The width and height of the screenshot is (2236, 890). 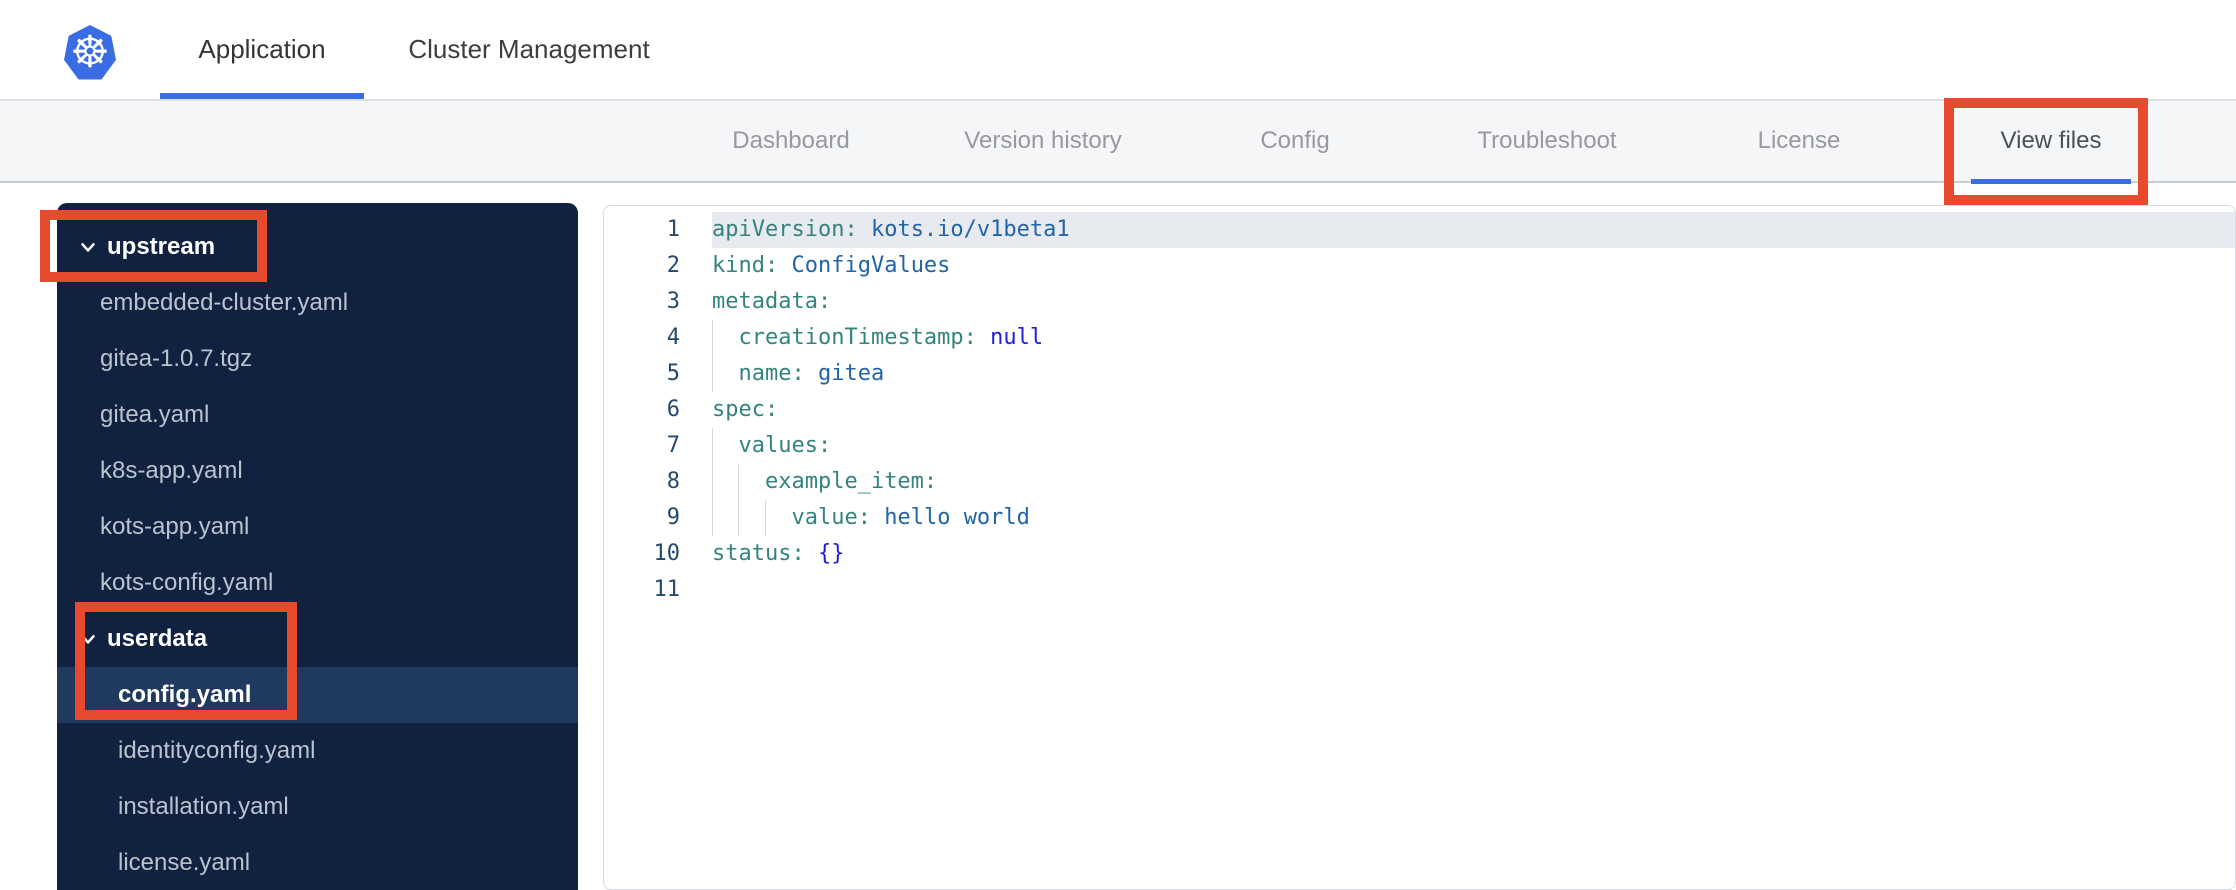 What do you see at coordinates (185, 694) in the screenshot?
I see `tree-item-label: config.yaml` at bounding box center [185, 694].